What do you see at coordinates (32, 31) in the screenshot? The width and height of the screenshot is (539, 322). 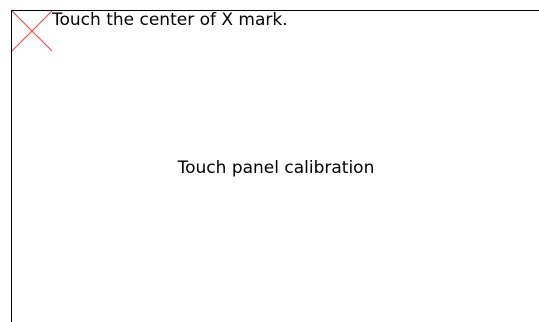 I see `x-mark-icon` at bounding box center [32, 31].